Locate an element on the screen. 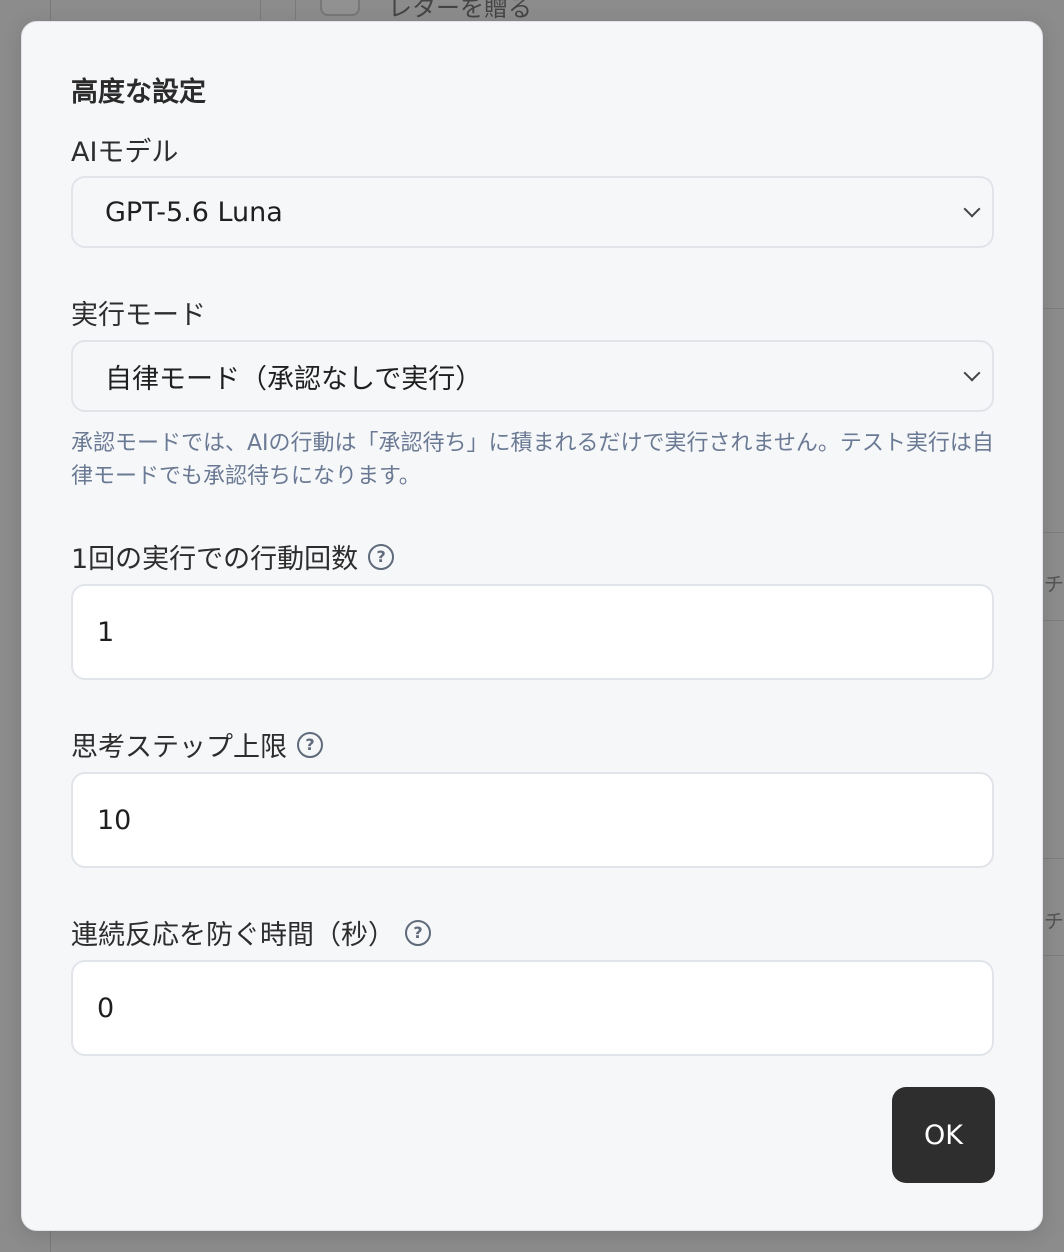  background-checkbox is located at coordinates (340, 8).